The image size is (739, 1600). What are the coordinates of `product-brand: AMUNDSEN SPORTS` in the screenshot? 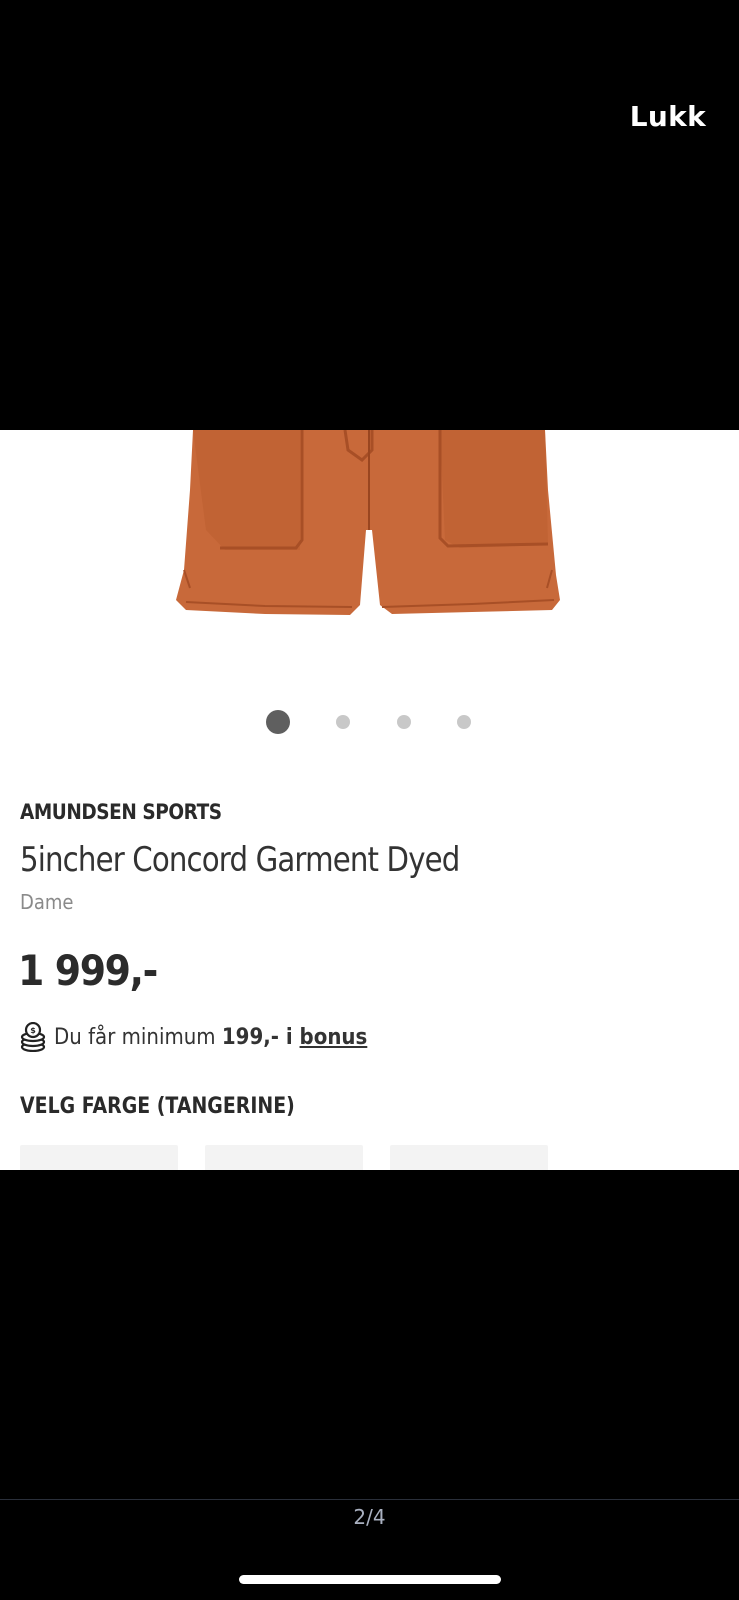 It's located at (121, 812).